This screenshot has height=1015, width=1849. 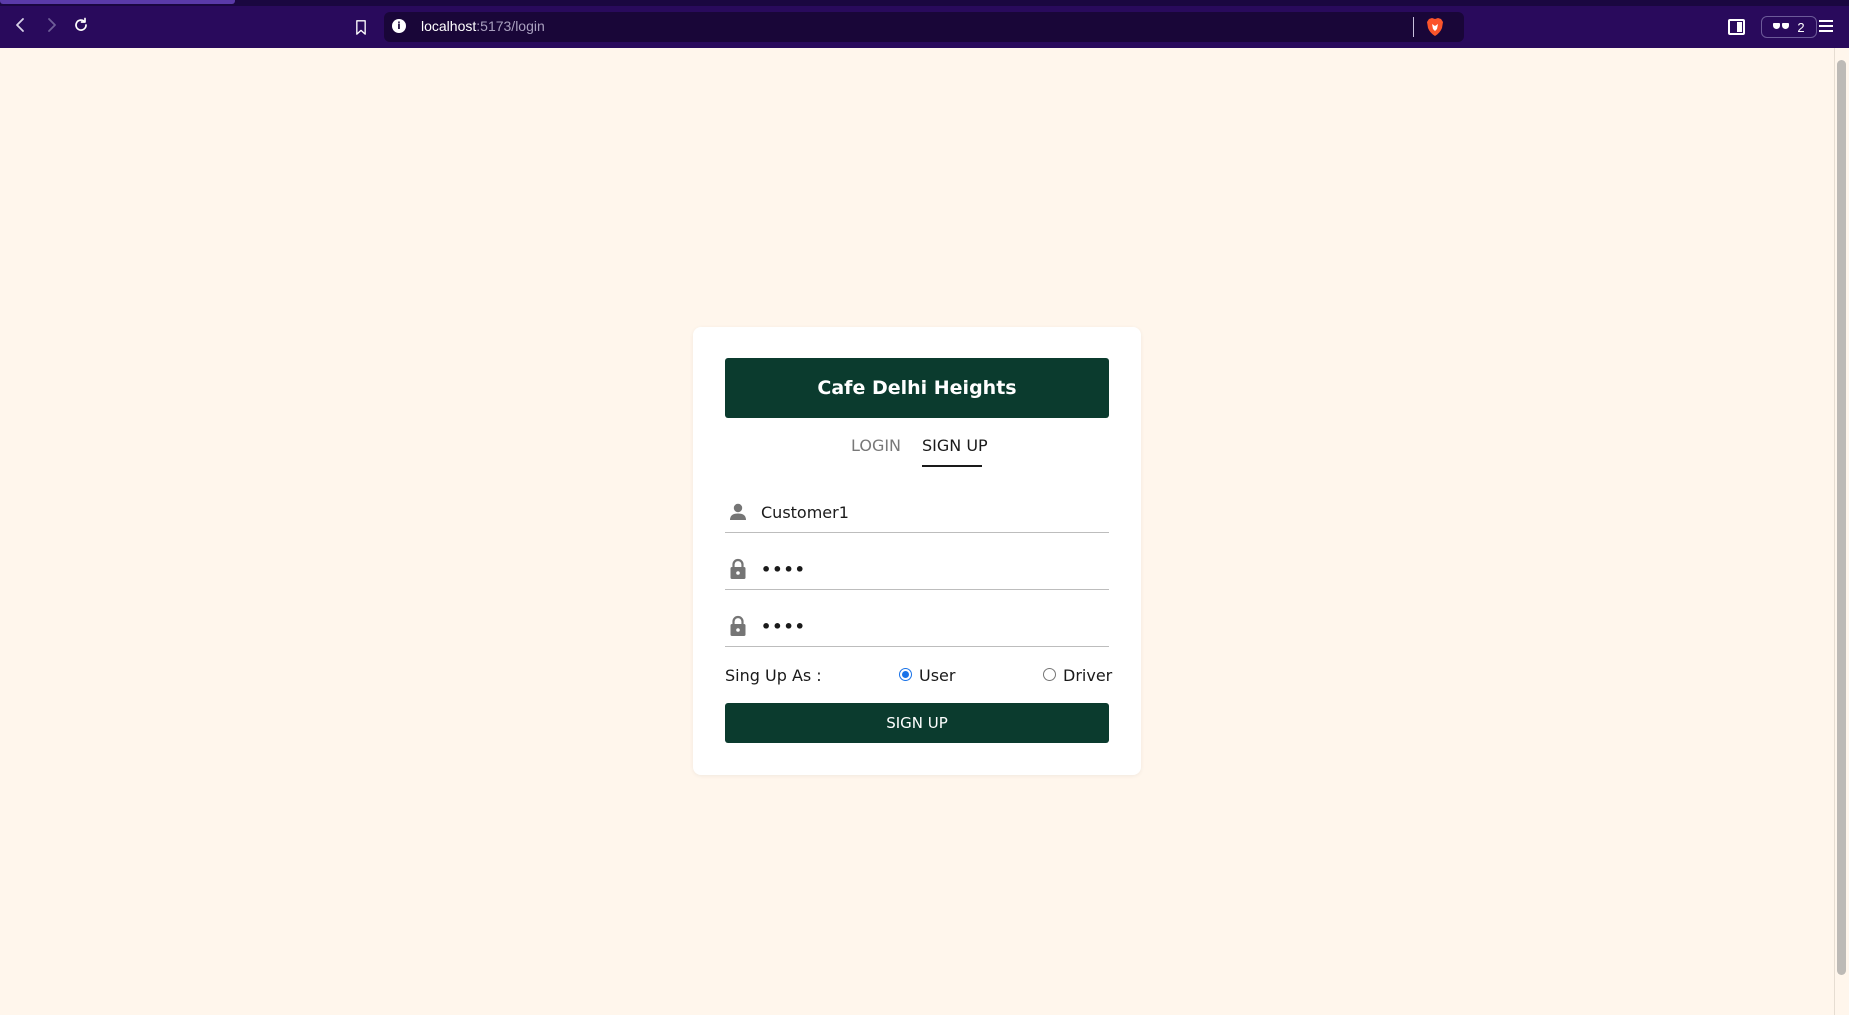 I want to click on address-bar, so click(x=924, y=27).